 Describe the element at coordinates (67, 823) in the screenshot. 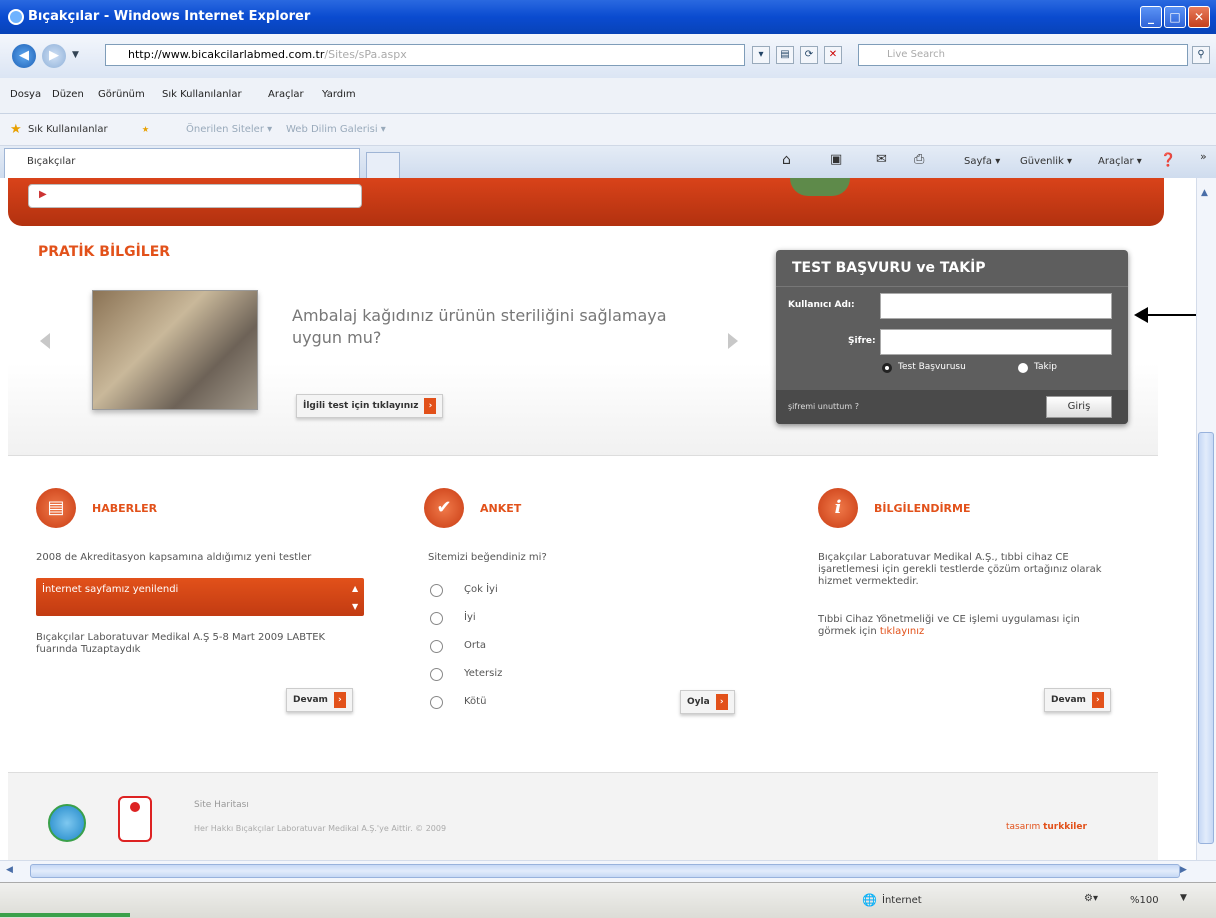

I see `globe-icon` at that location.